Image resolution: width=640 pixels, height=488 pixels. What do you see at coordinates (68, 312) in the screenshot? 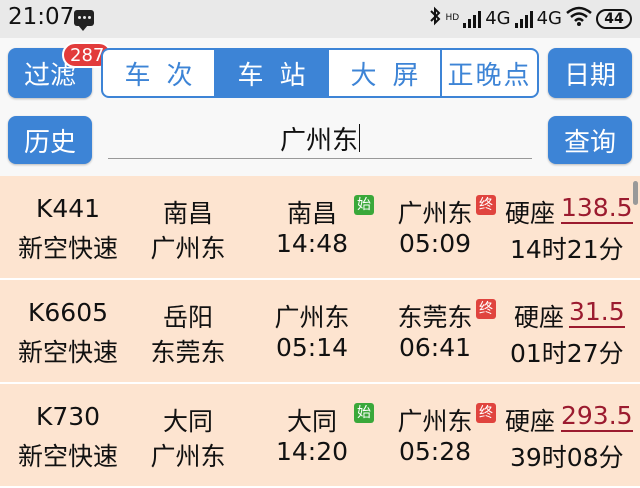
I see `train-number: K6605` at bounding box center [68, 312].